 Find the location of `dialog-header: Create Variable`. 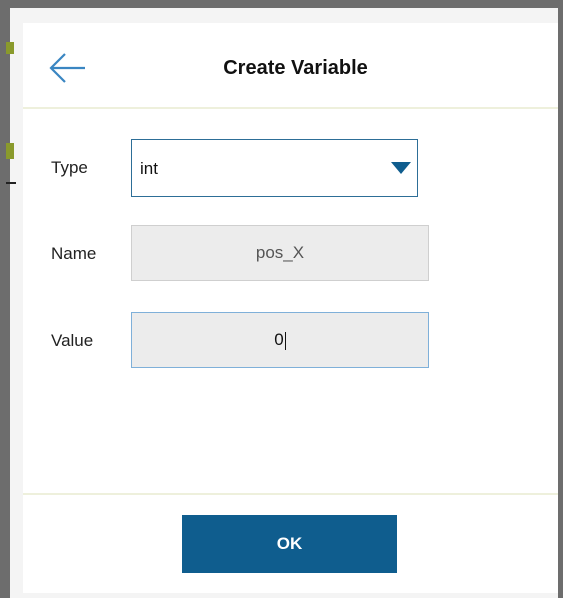

dialog-header: Create Variable is located at coordinates (290, 66).